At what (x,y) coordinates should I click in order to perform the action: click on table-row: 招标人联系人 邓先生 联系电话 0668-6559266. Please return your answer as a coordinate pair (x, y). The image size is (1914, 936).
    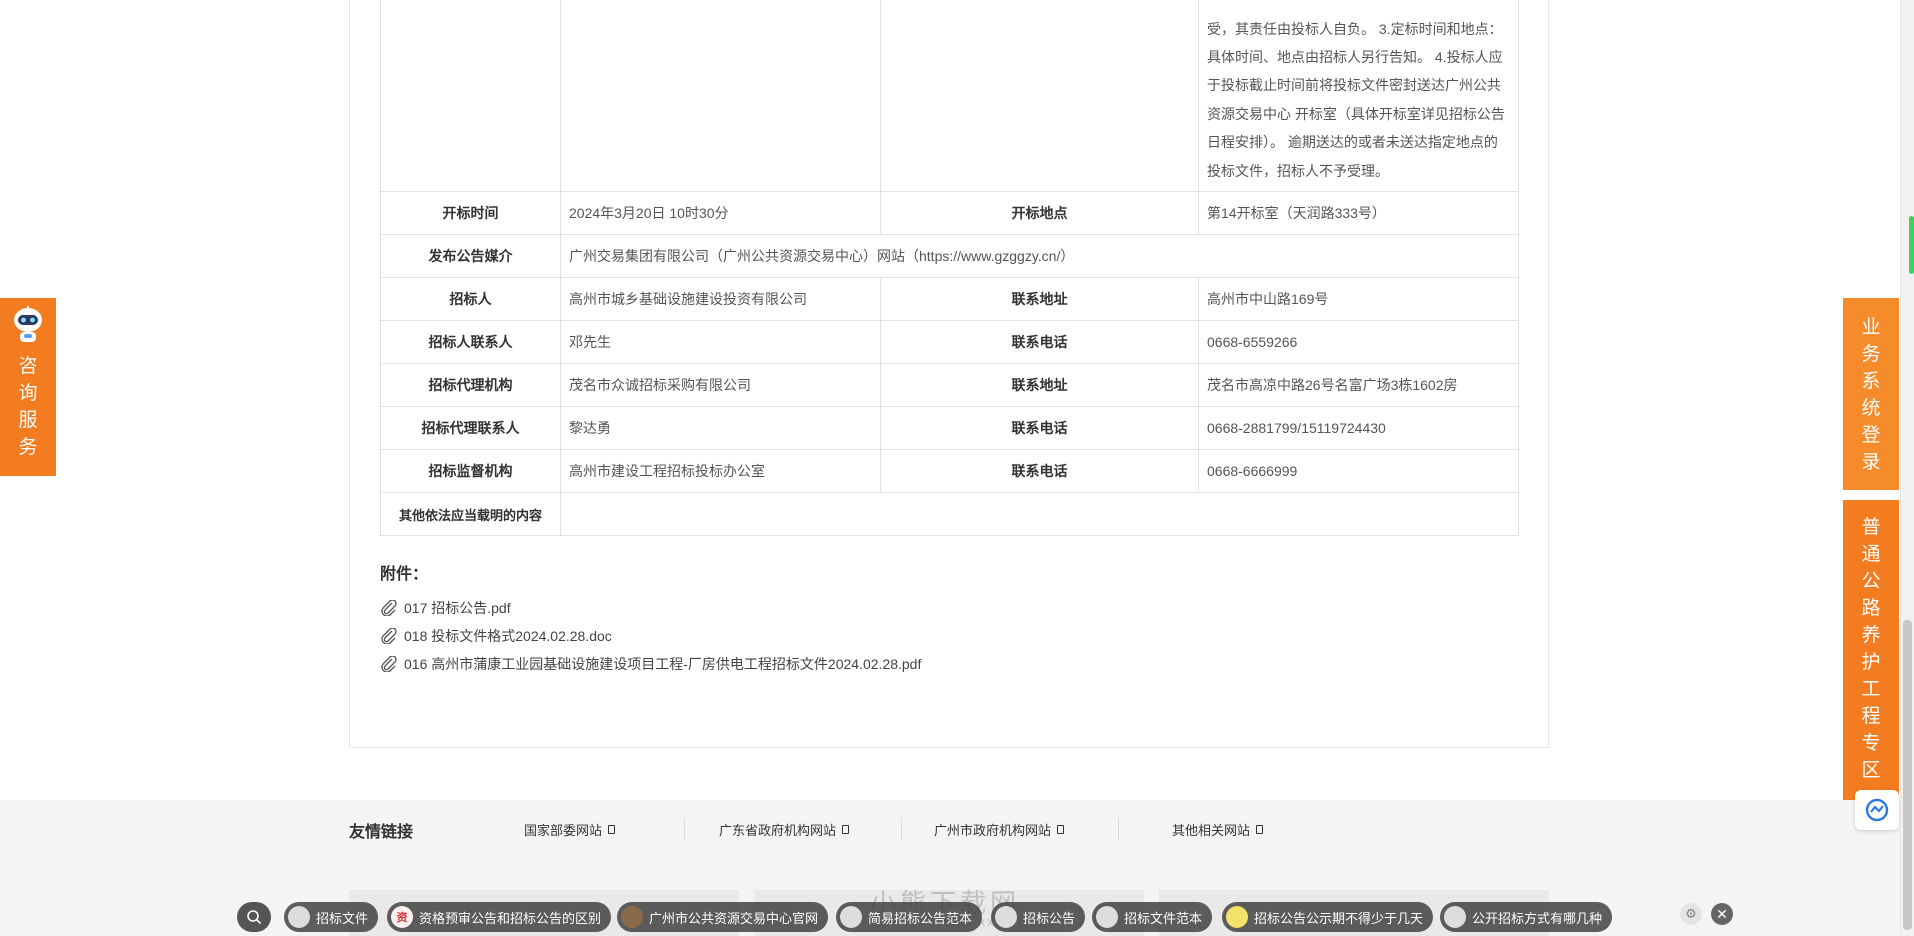
    Looking at the image, I should click on (949, 342).